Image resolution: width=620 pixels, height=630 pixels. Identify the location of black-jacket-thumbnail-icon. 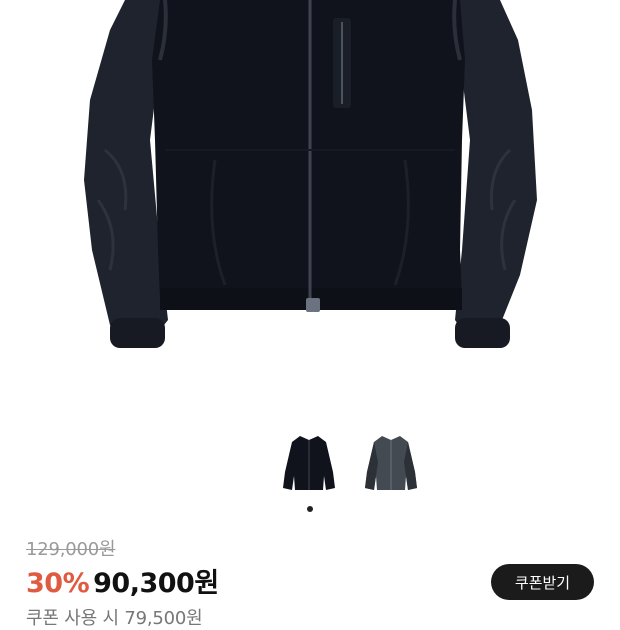
(309, 463).